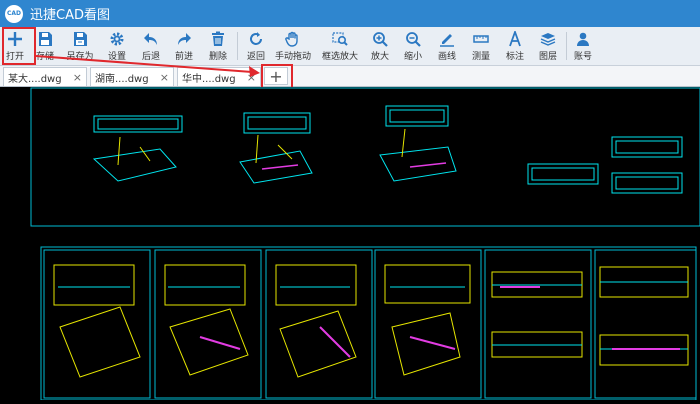 Image resolution: width=700 pixels, height=404 pixels. I want to click on highlight-box-open, so click(19, 46).